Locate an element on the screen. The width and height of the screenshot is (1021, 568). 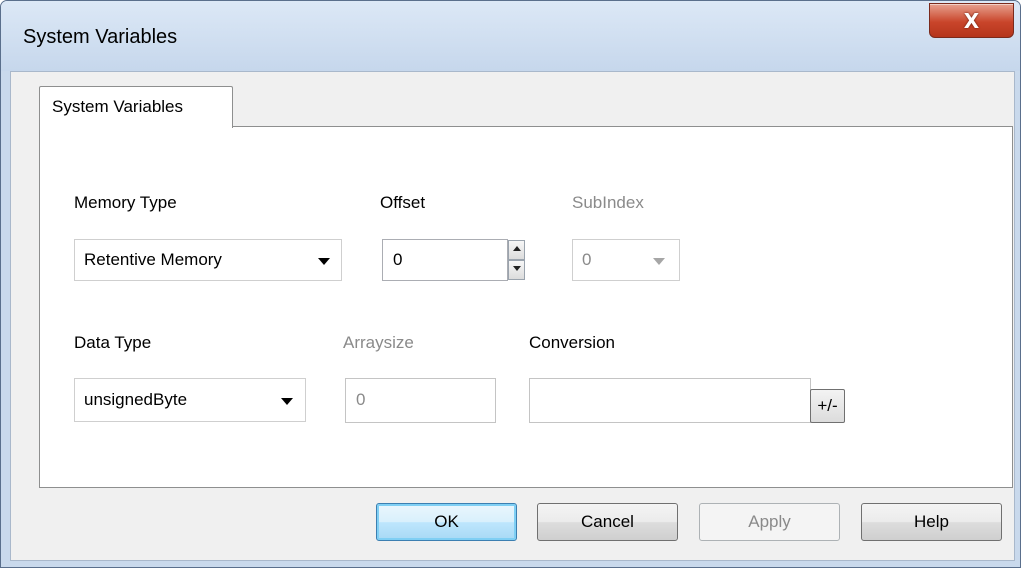
arrow-up-icon is located at coordinates (517, 248).